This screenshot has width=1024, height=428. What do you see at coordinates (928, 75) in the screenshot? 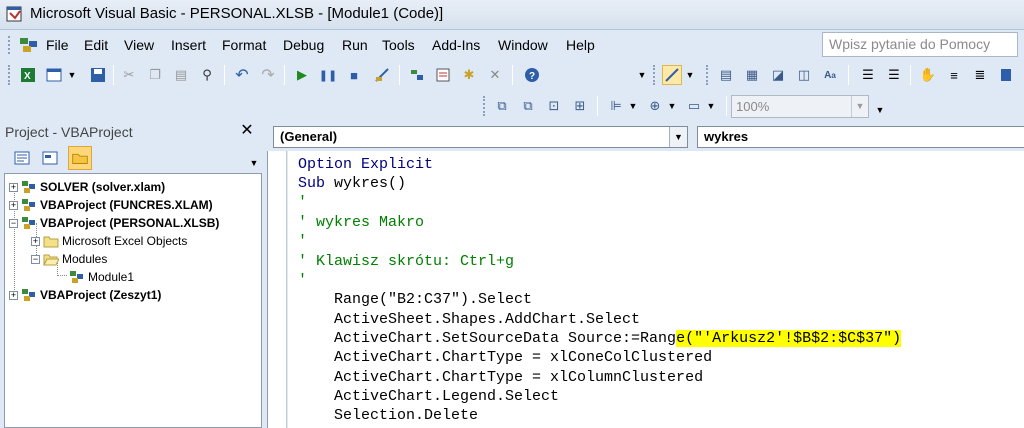
I see `toggle-breakpoint-icon: ✋` at bounding box center [928, 75].